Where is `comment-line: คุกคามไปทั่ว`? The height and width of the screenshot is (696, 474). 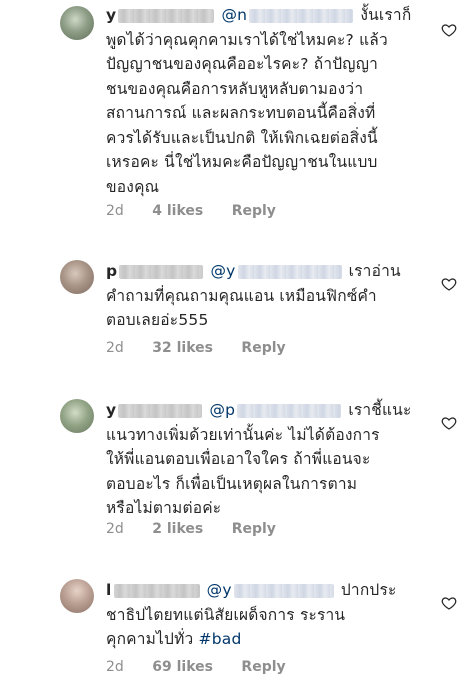 comment-line: คุกคามไปทั่ว is located at coordinates (150, 639).